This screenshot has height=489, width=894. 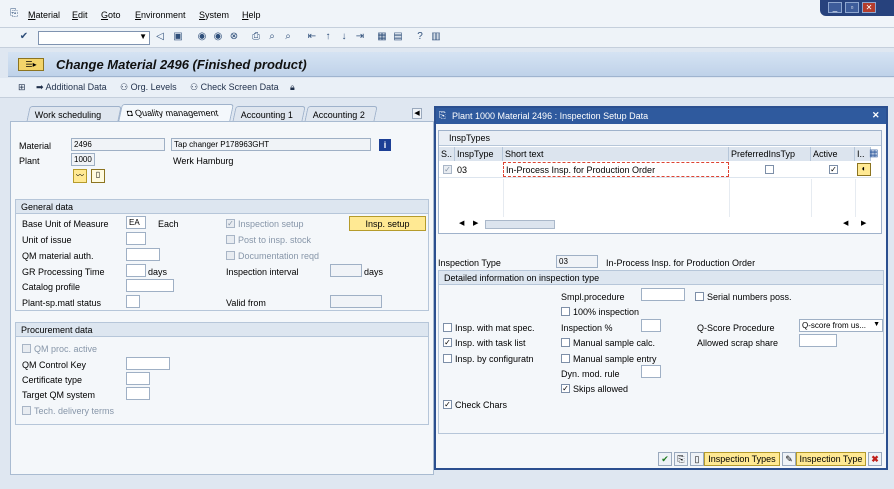 What do you see at coordinates (341, 114) in the screenshot?
I see `tab-accounting-2: Accounting 2` at bounding box center [341, 114].